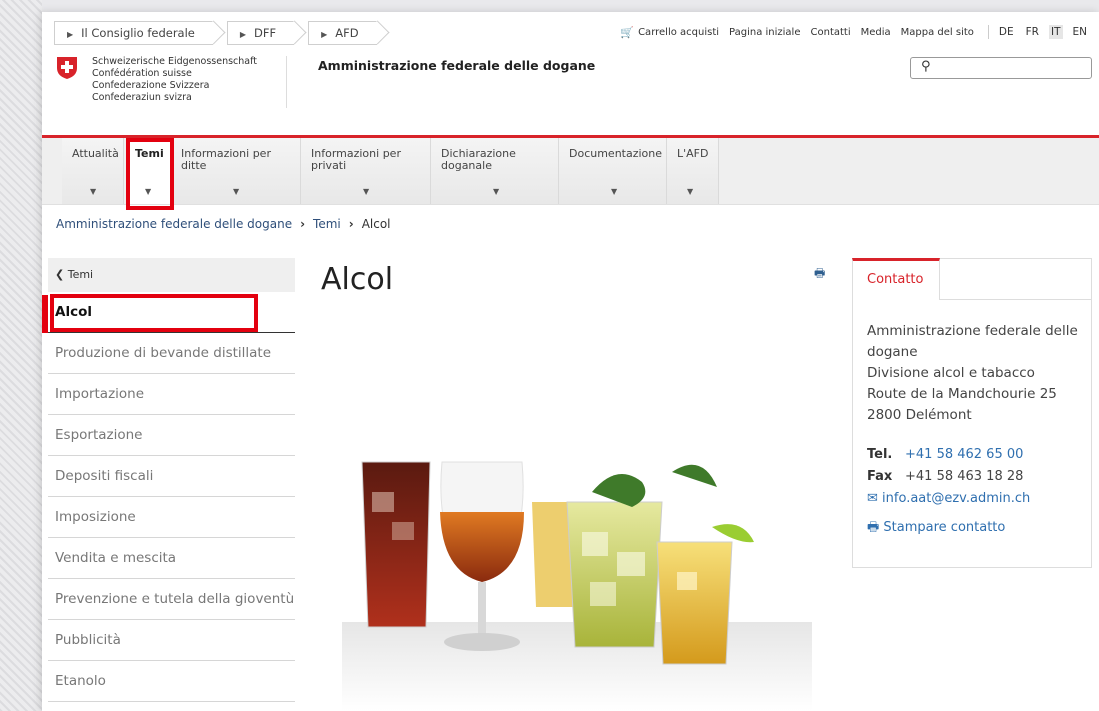 The width and height of the screenshot is (1099, 711). What do you see at coordinates (151, 85) in the screenshot?
I see `brand-line-it: Confederazione Svizzera` at bounding box center [151, 85].